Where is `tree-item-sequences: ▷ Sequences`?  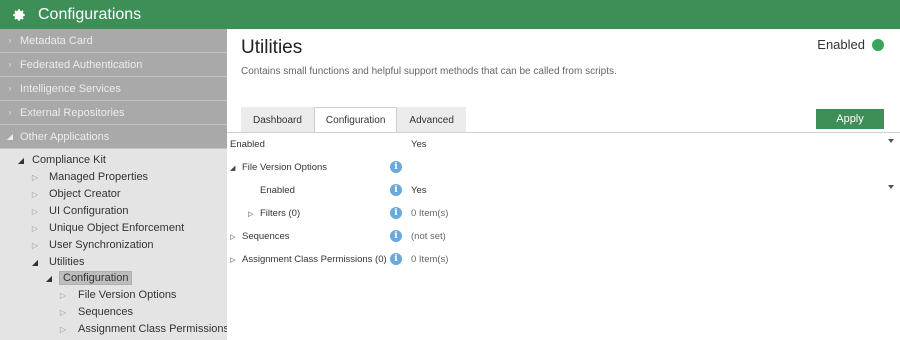 tree-item-sequences: ▷ Sequences is located at coordinates (94, 312).